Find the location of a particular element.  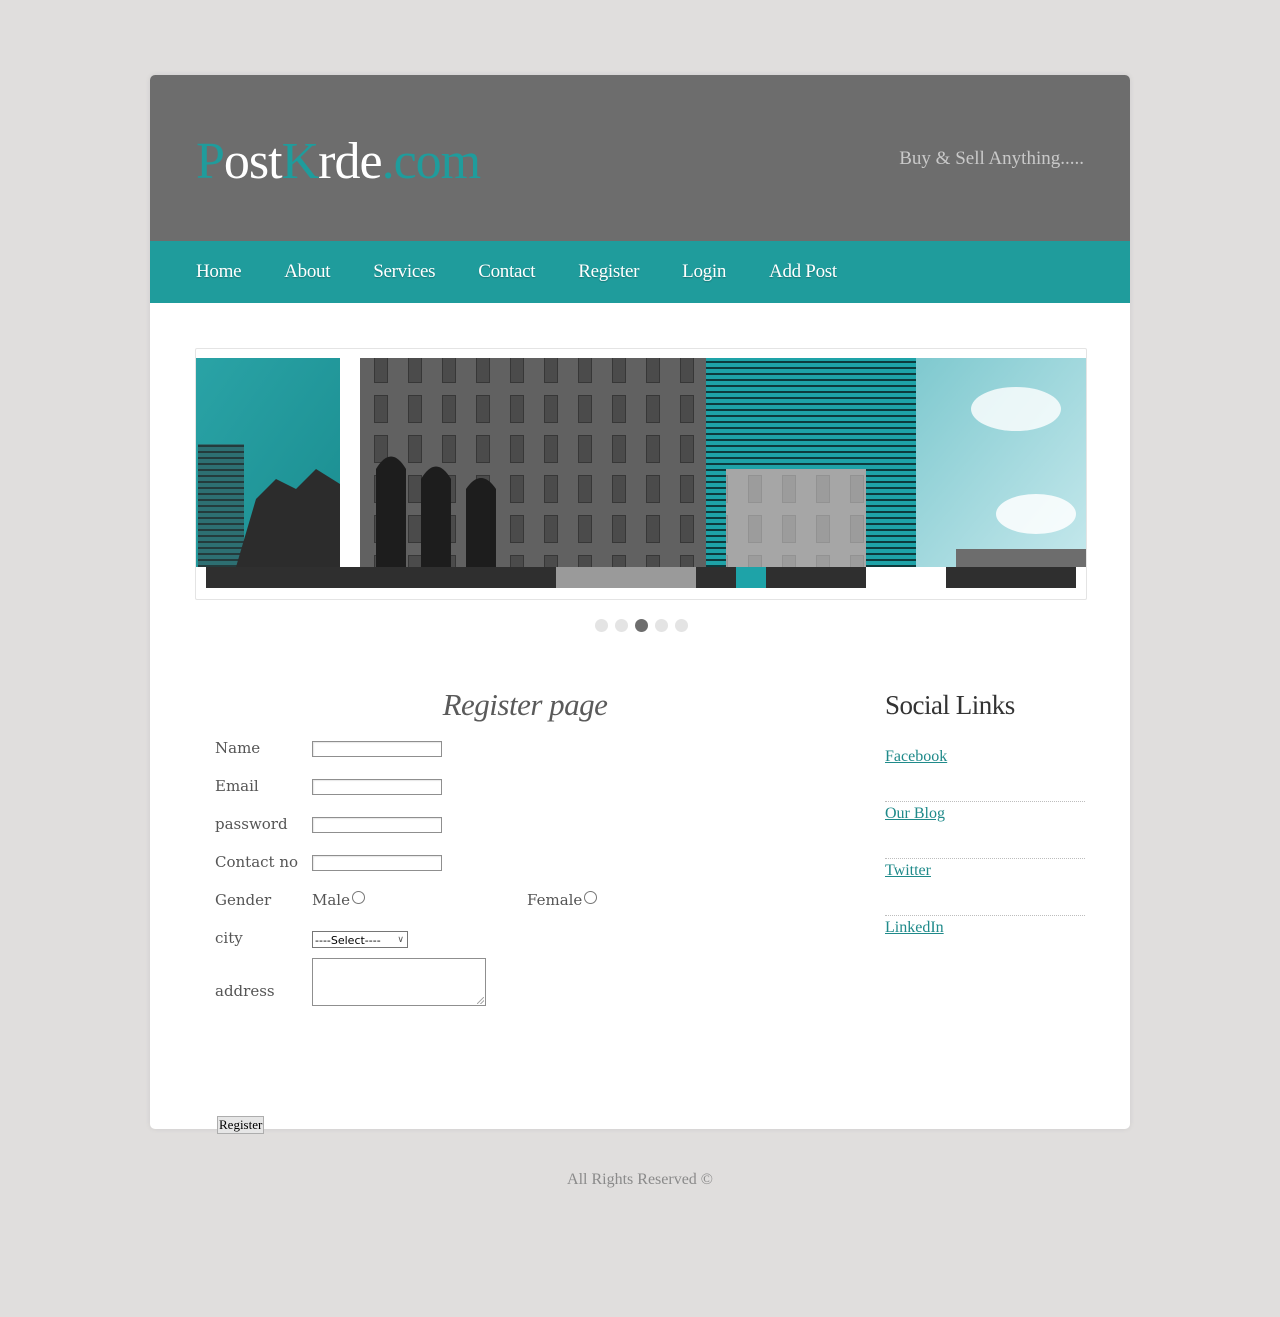

slider-dot-active is located at coordinates (641, 625).